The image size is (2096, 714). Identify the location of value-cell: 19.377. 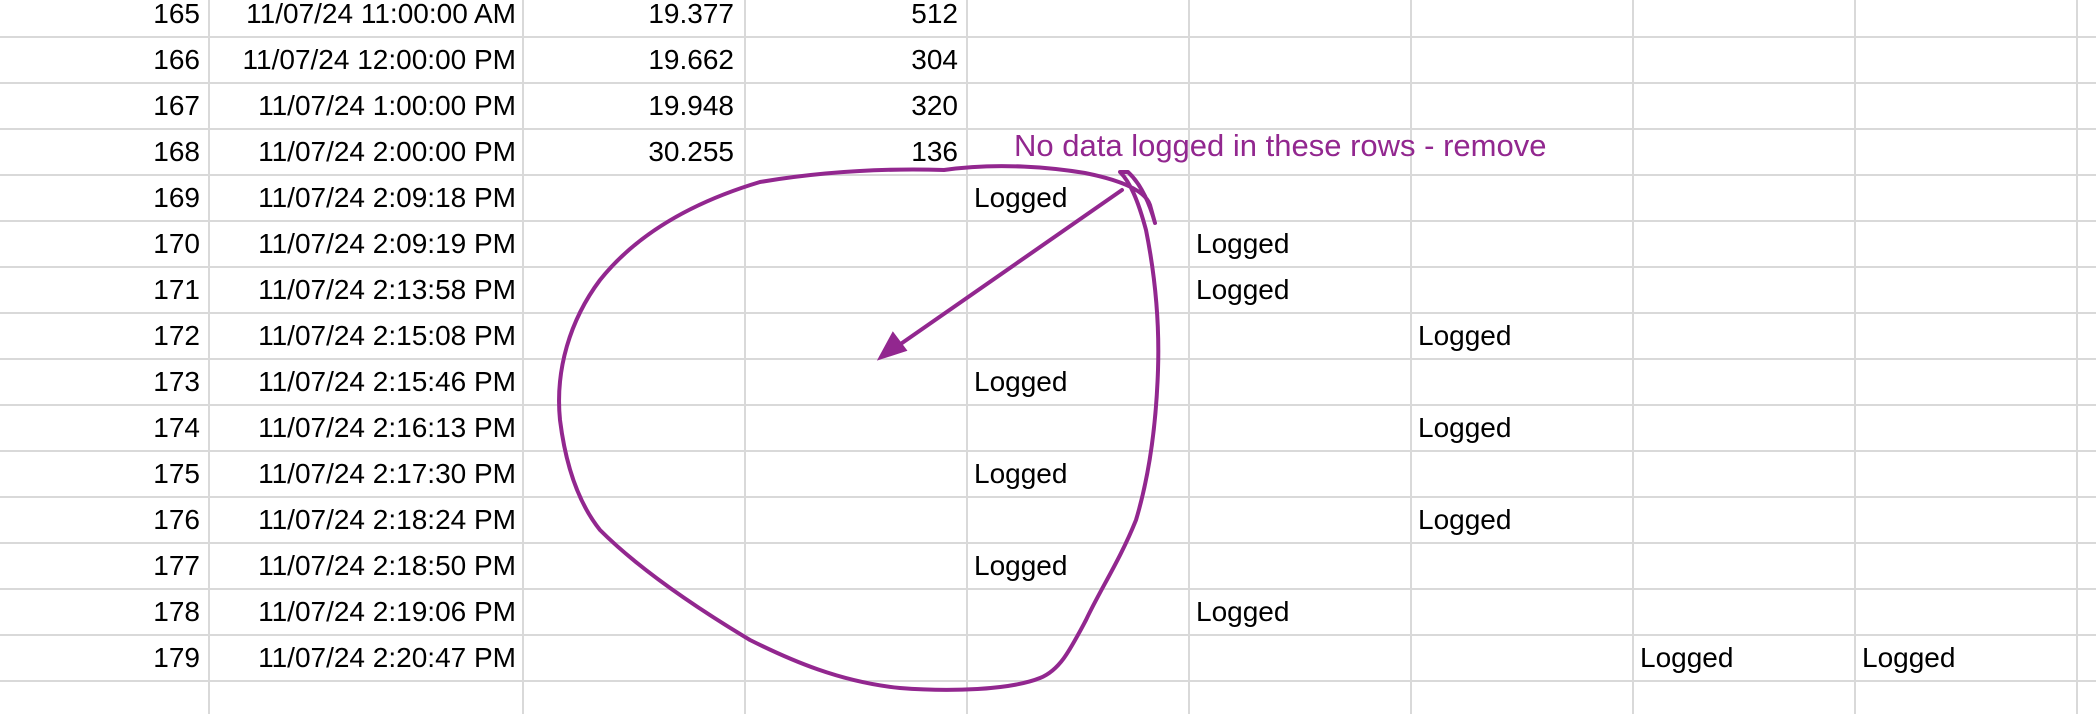
(632, 18).